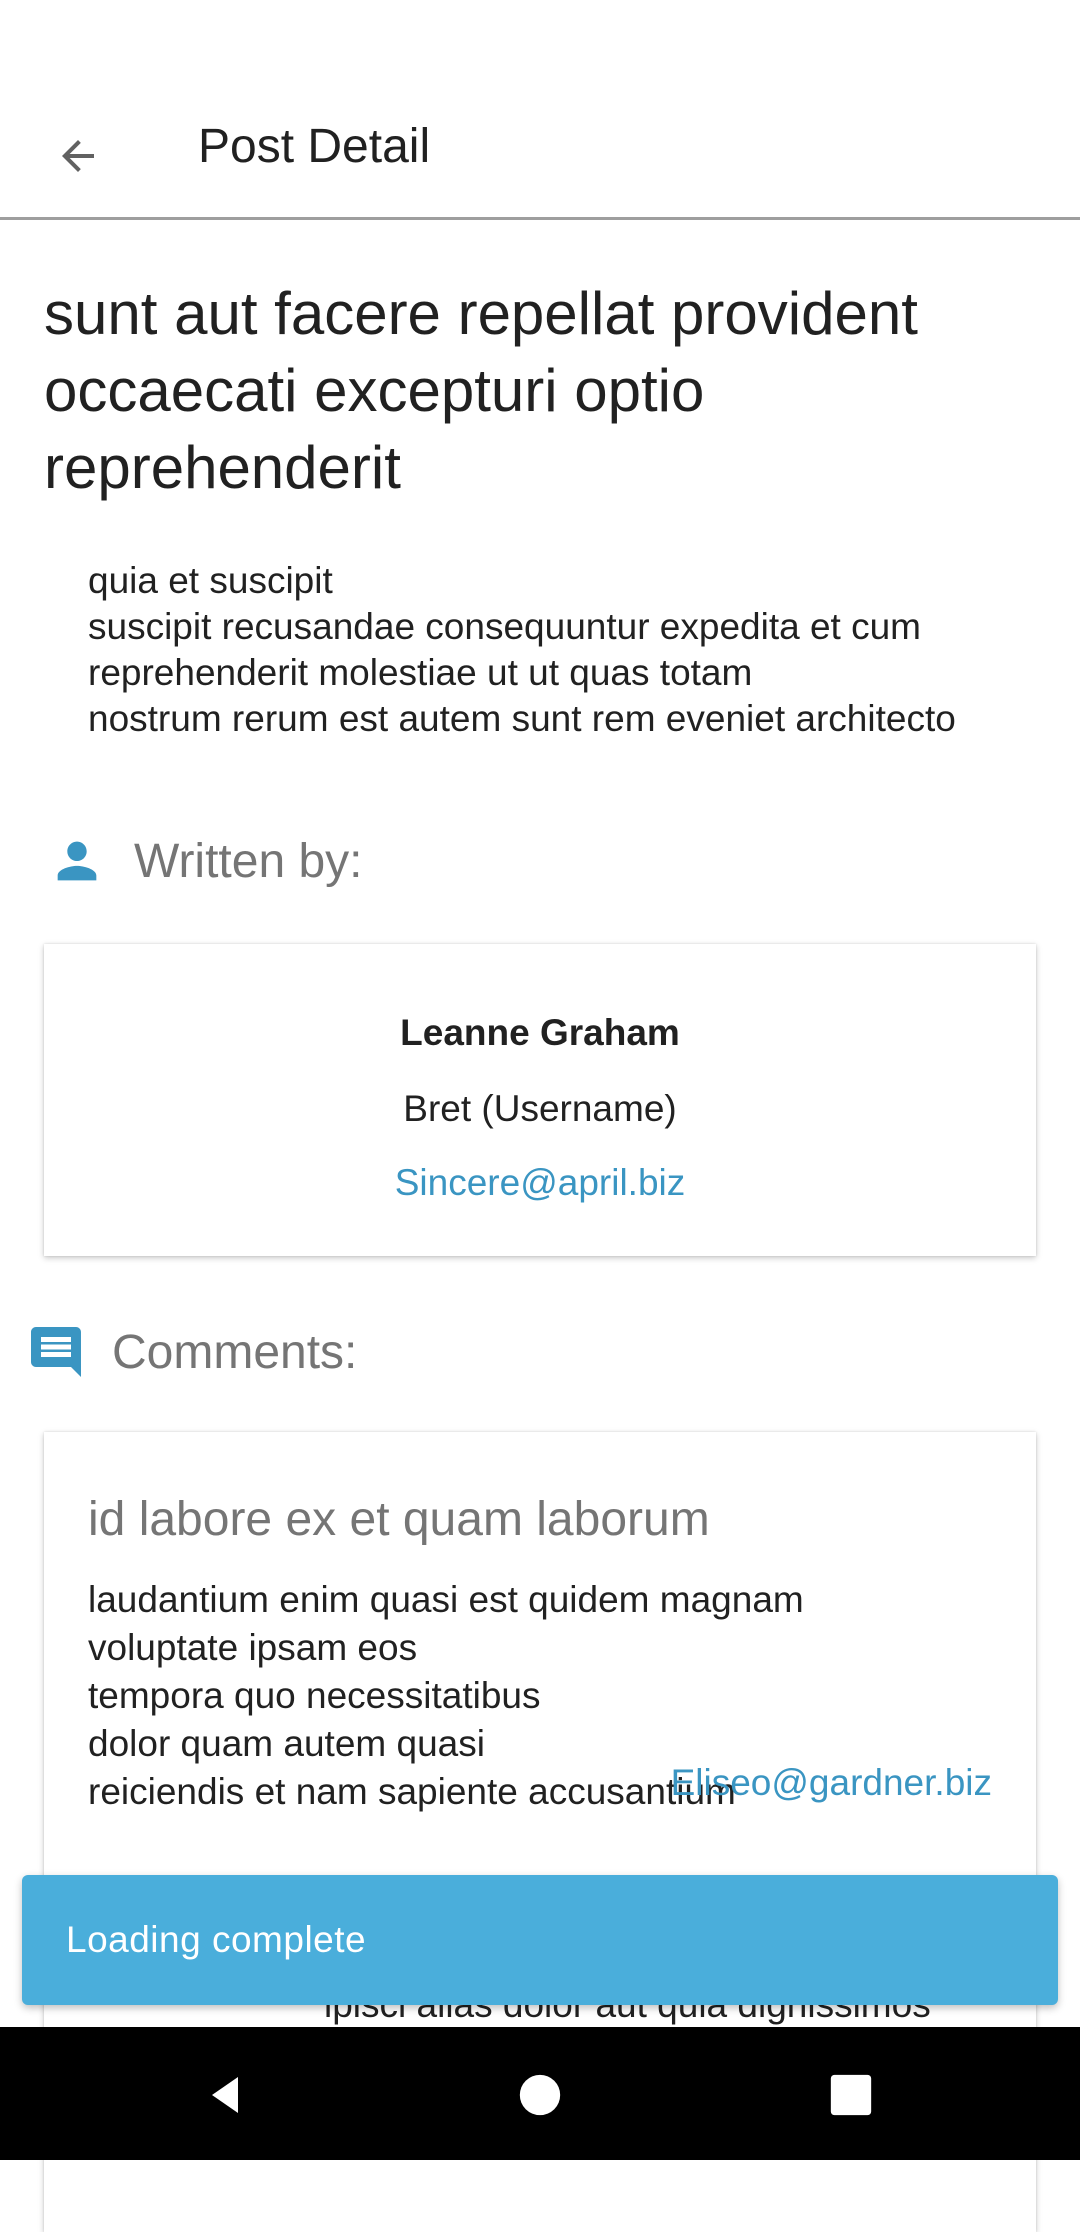 The height and width of the screenshot is (2232, 1080). I want to click on snackbar: Loading complete, so click(540, 1940).